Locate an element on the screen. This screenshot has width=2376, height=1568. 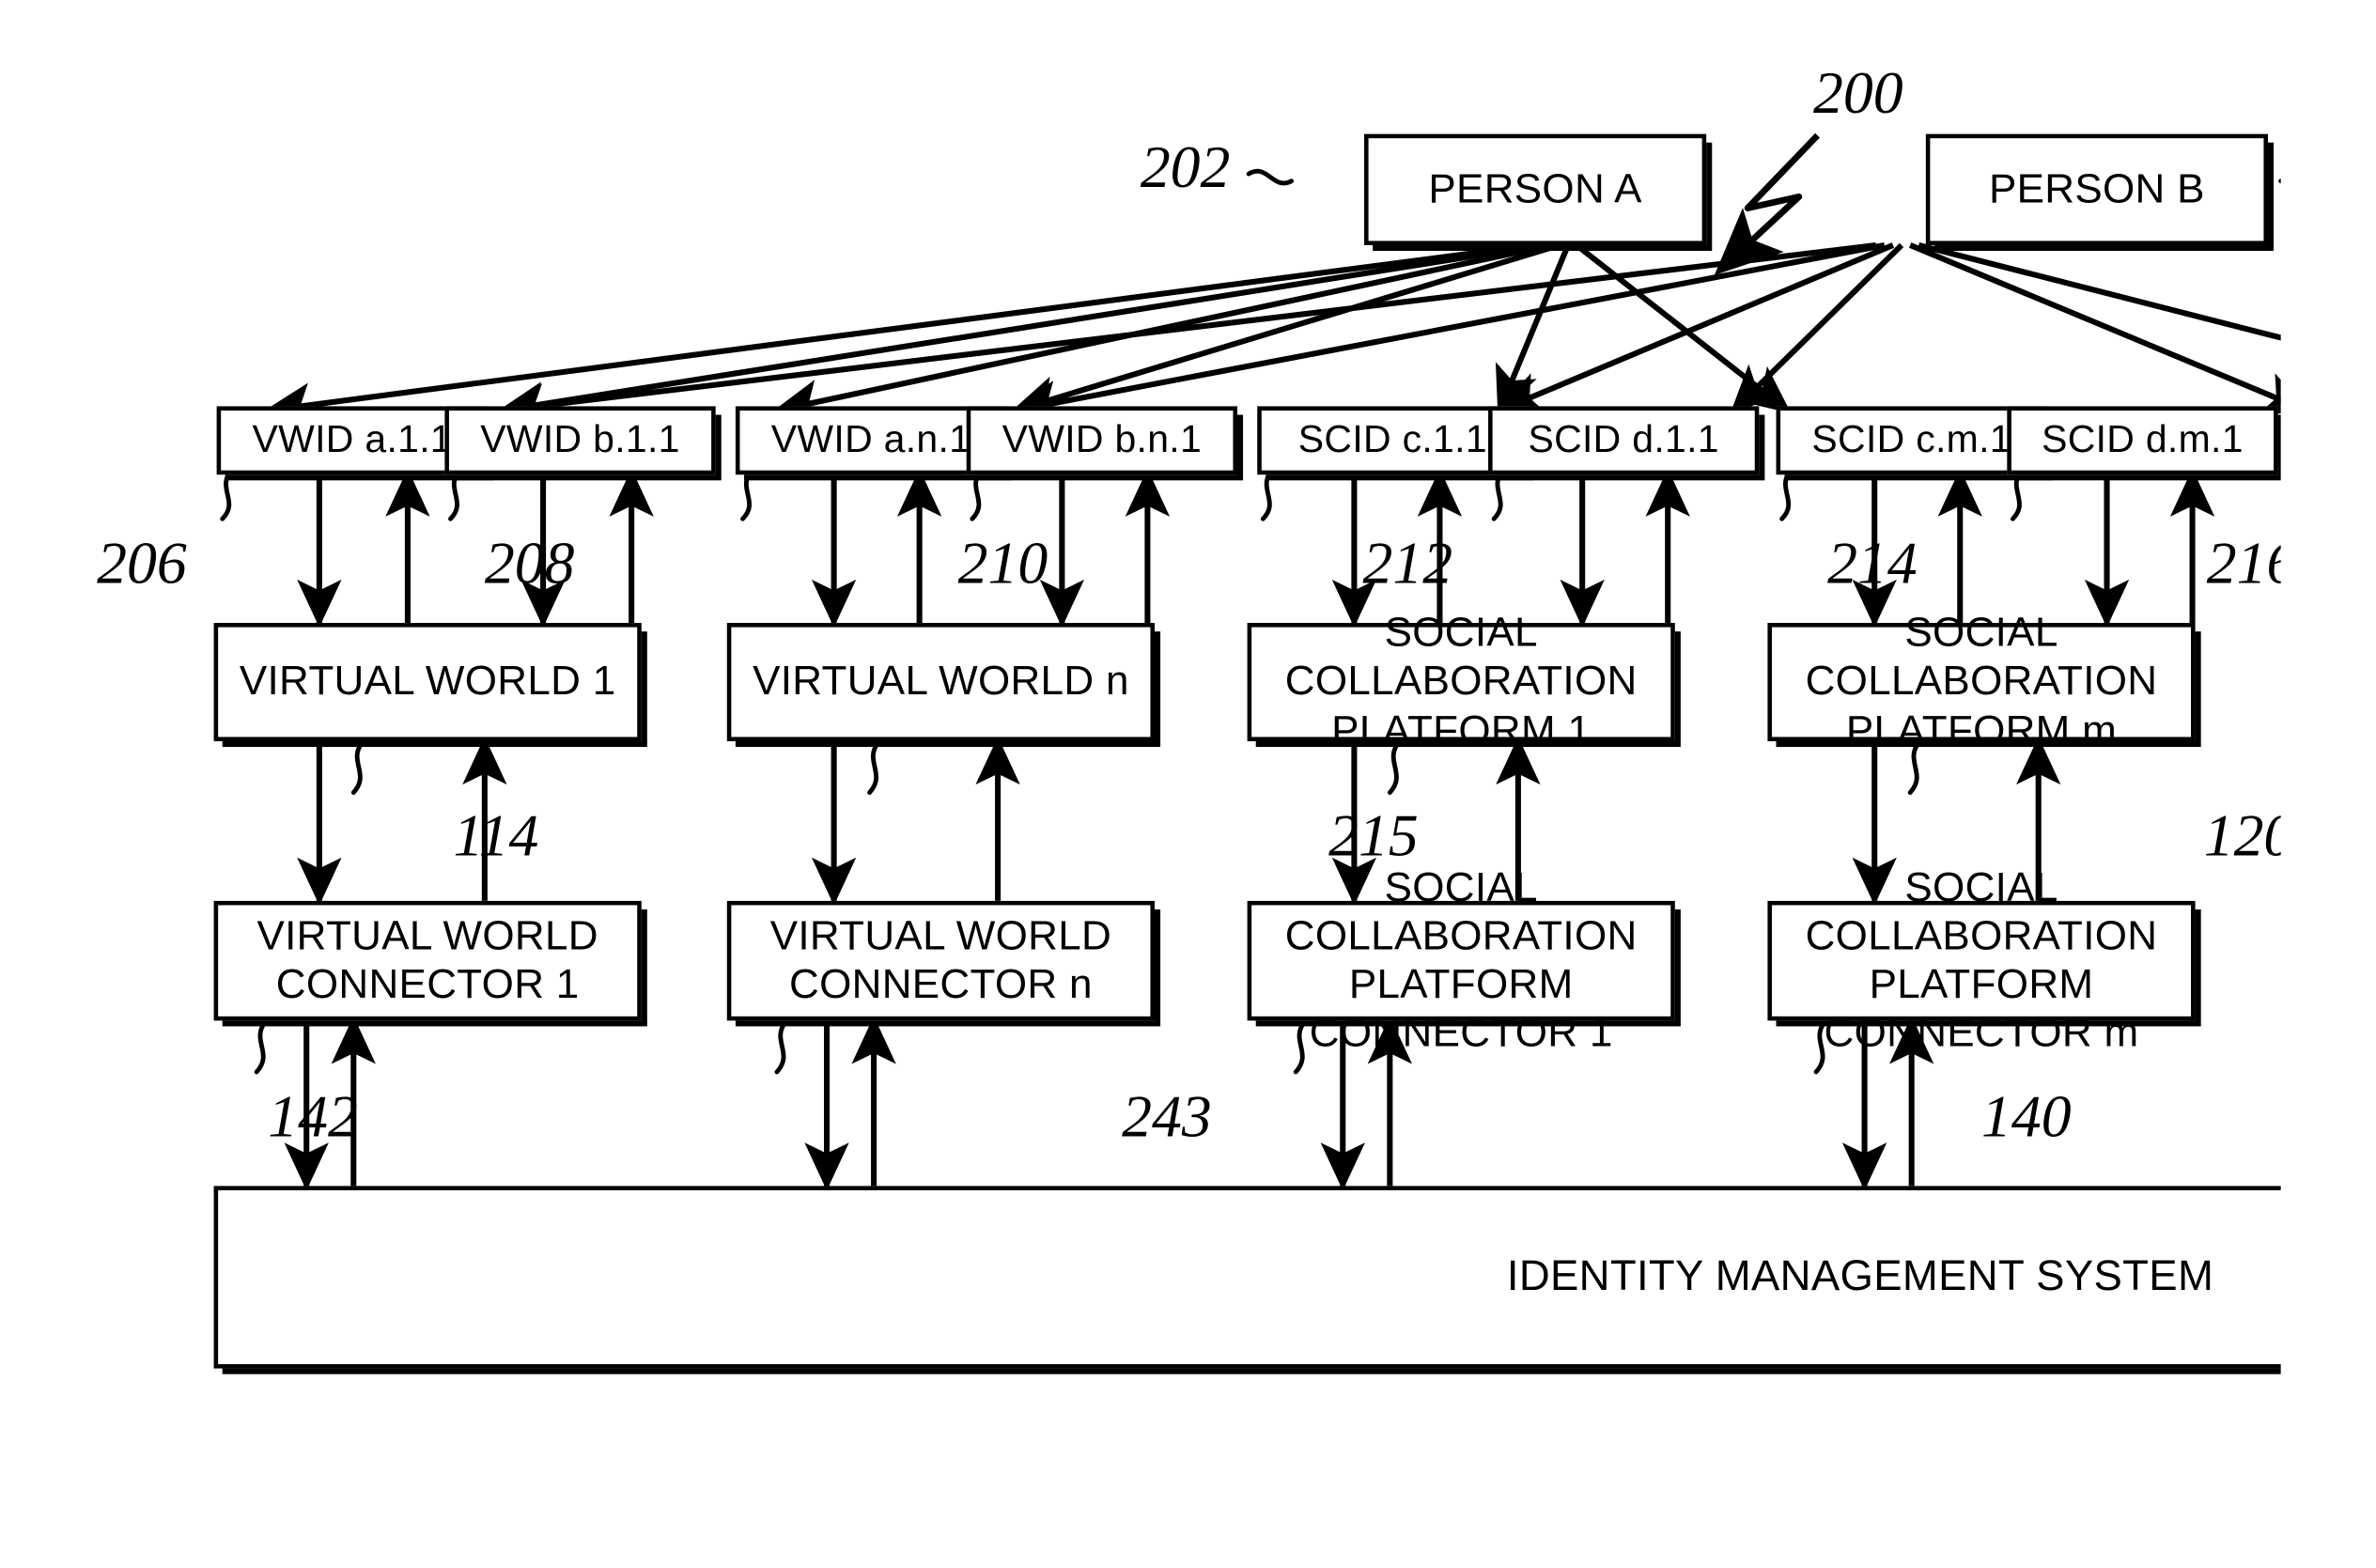
identity-box-vwid-b11: VWID b.1.1 is located at coordinates (580, 440).